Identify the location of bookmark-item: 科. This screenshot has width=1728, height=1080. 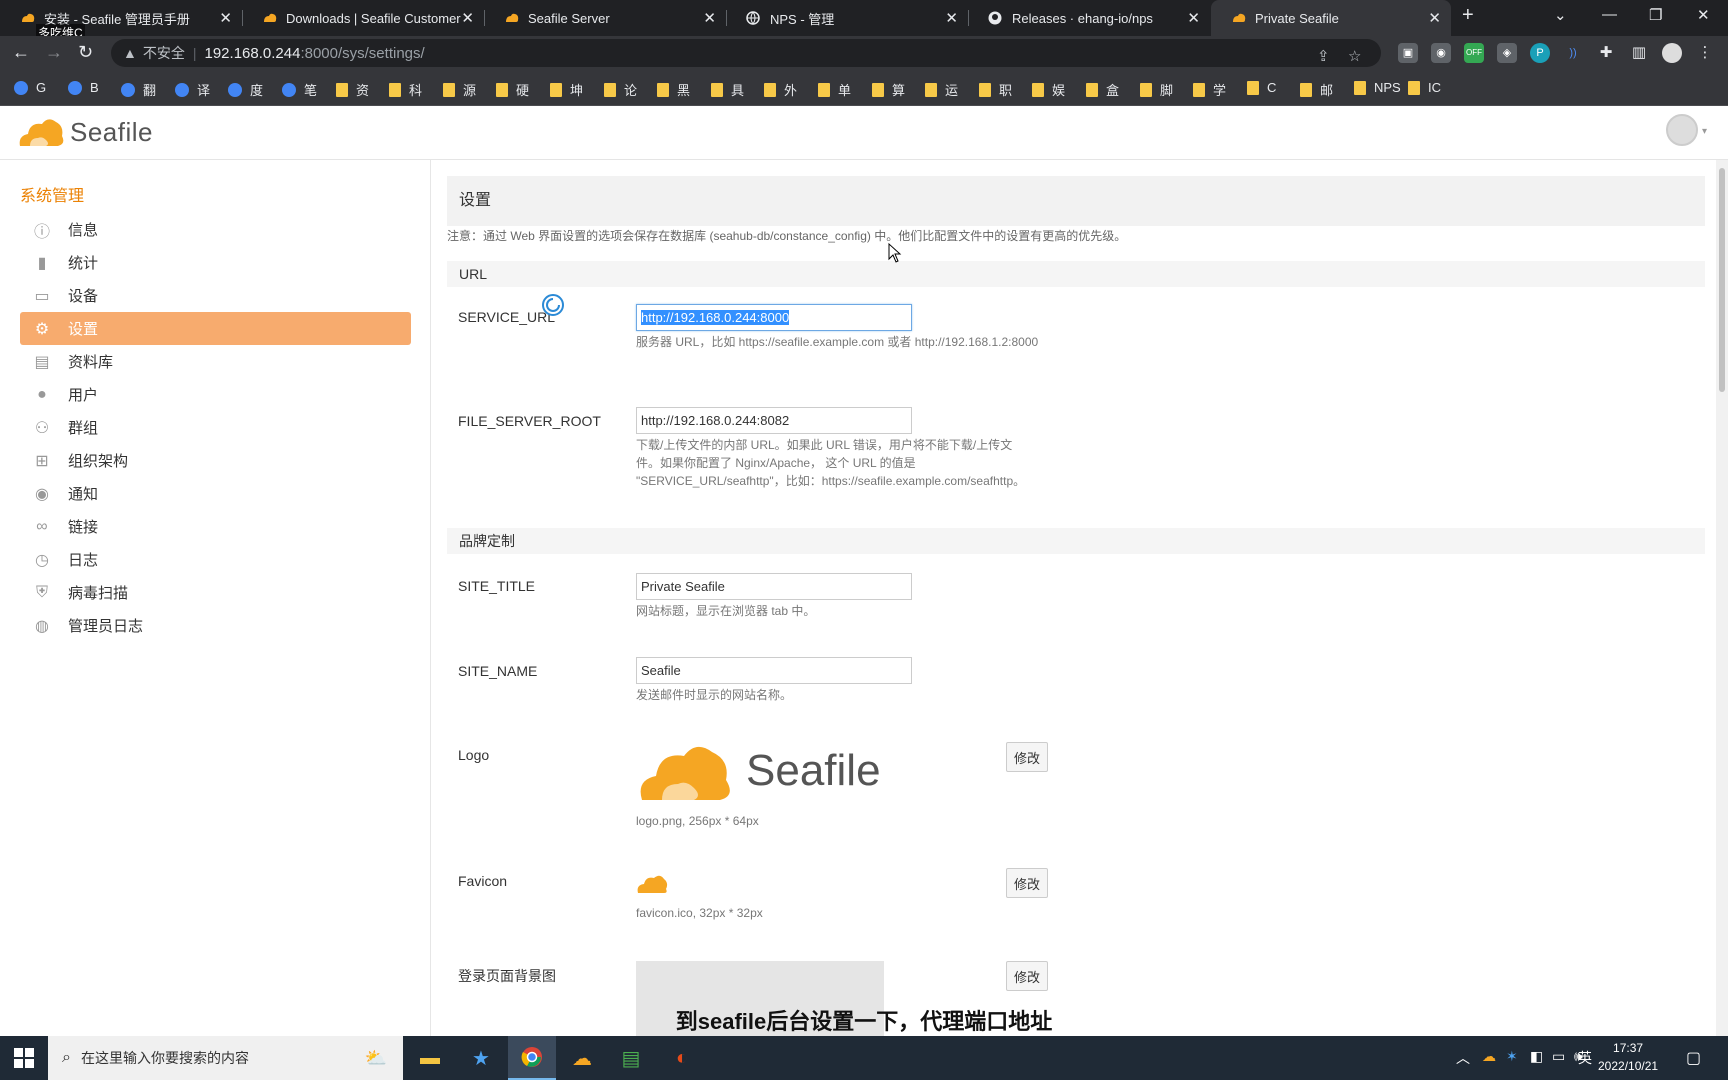
(405, 89).